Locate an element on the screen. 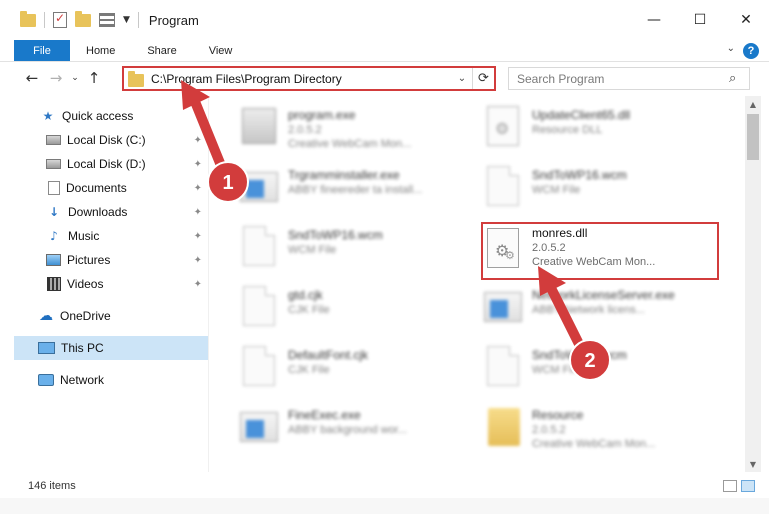  ribbon-tabs: File Home Share View ⌄ ? is located at coordinates (384, 51).